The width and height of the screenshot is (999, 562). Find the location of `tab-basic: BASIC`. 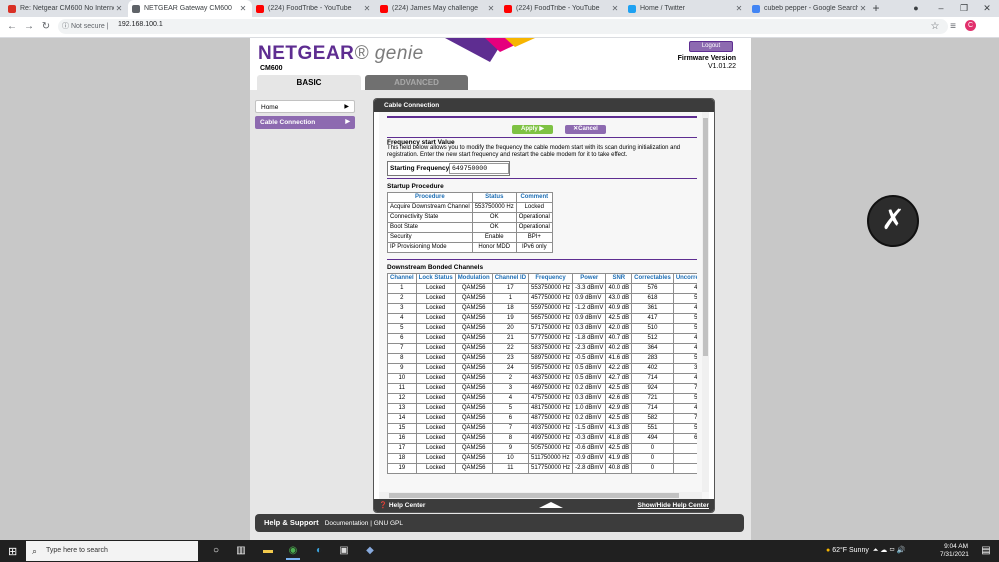

tab-basic: BASIC is located at coordinates (309, 82).